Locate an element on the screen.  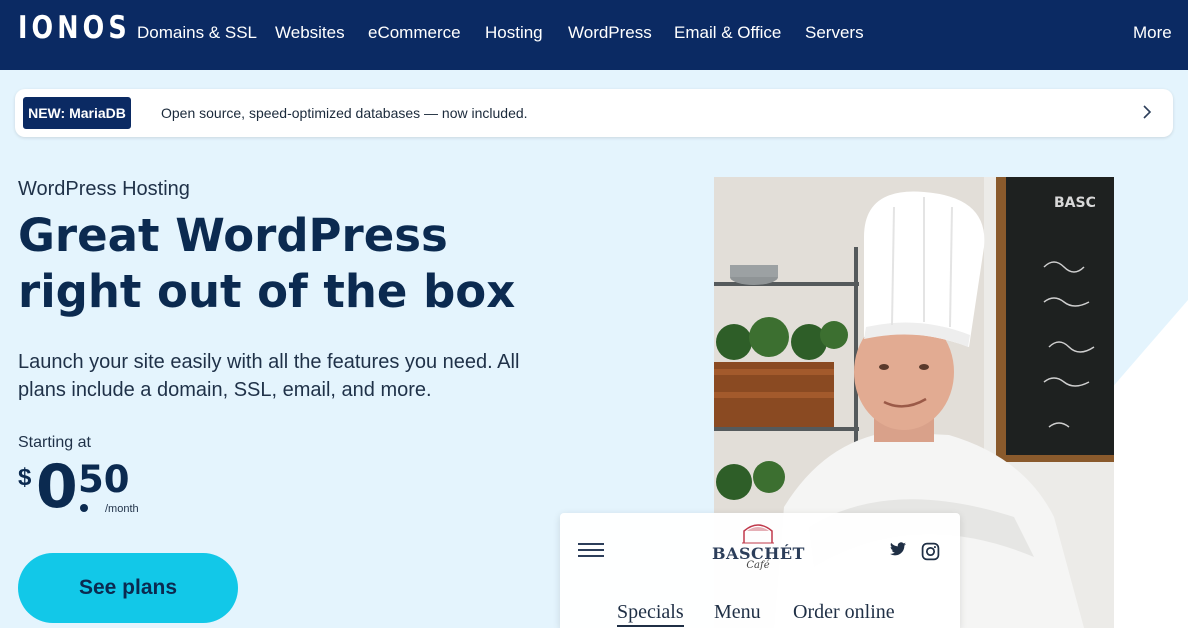
mockup-nav-order-online: Order online is located at coordinates (844, 612).